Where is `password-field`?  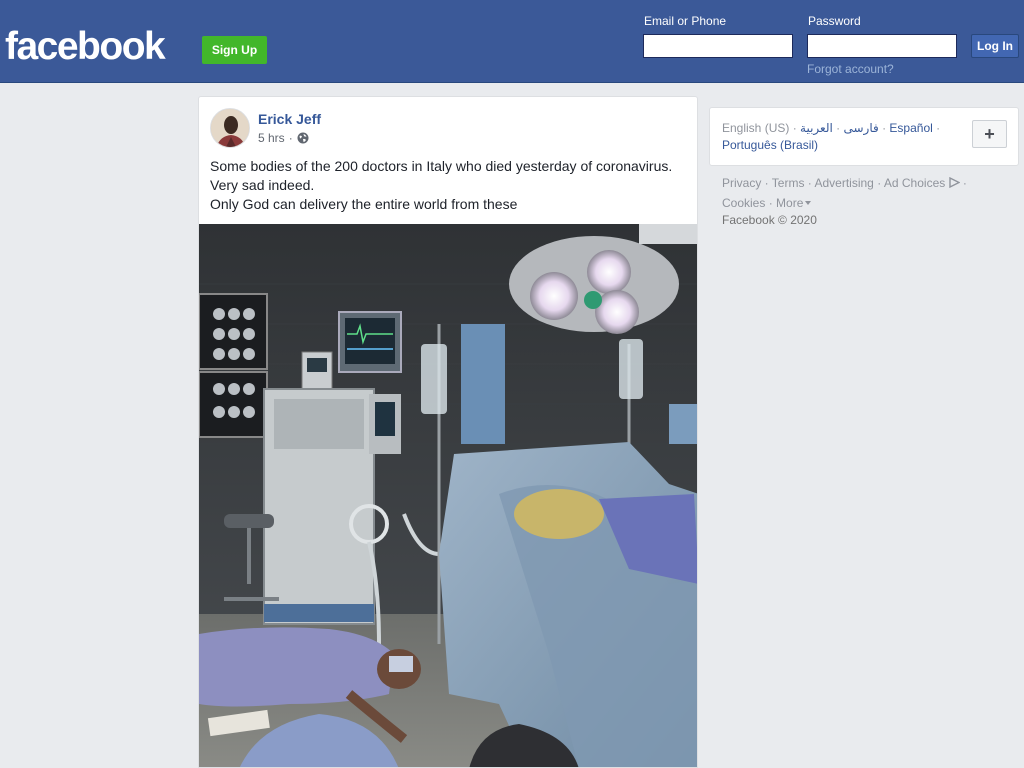 password-field is located at coordinates (882, 46).